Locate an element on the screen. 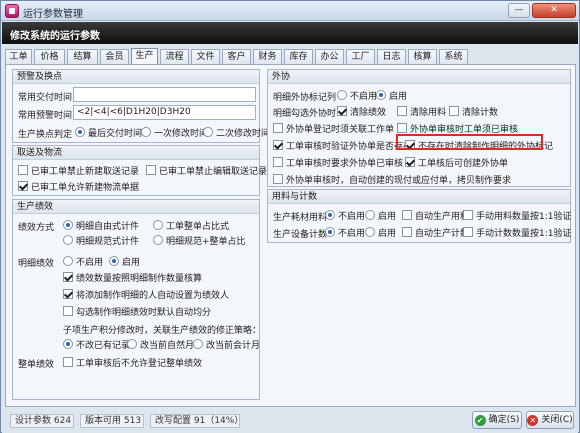 This screenshot has height=433, width=580. warn-time-label: 常用预警时间 is located at coordinates (45, 116).